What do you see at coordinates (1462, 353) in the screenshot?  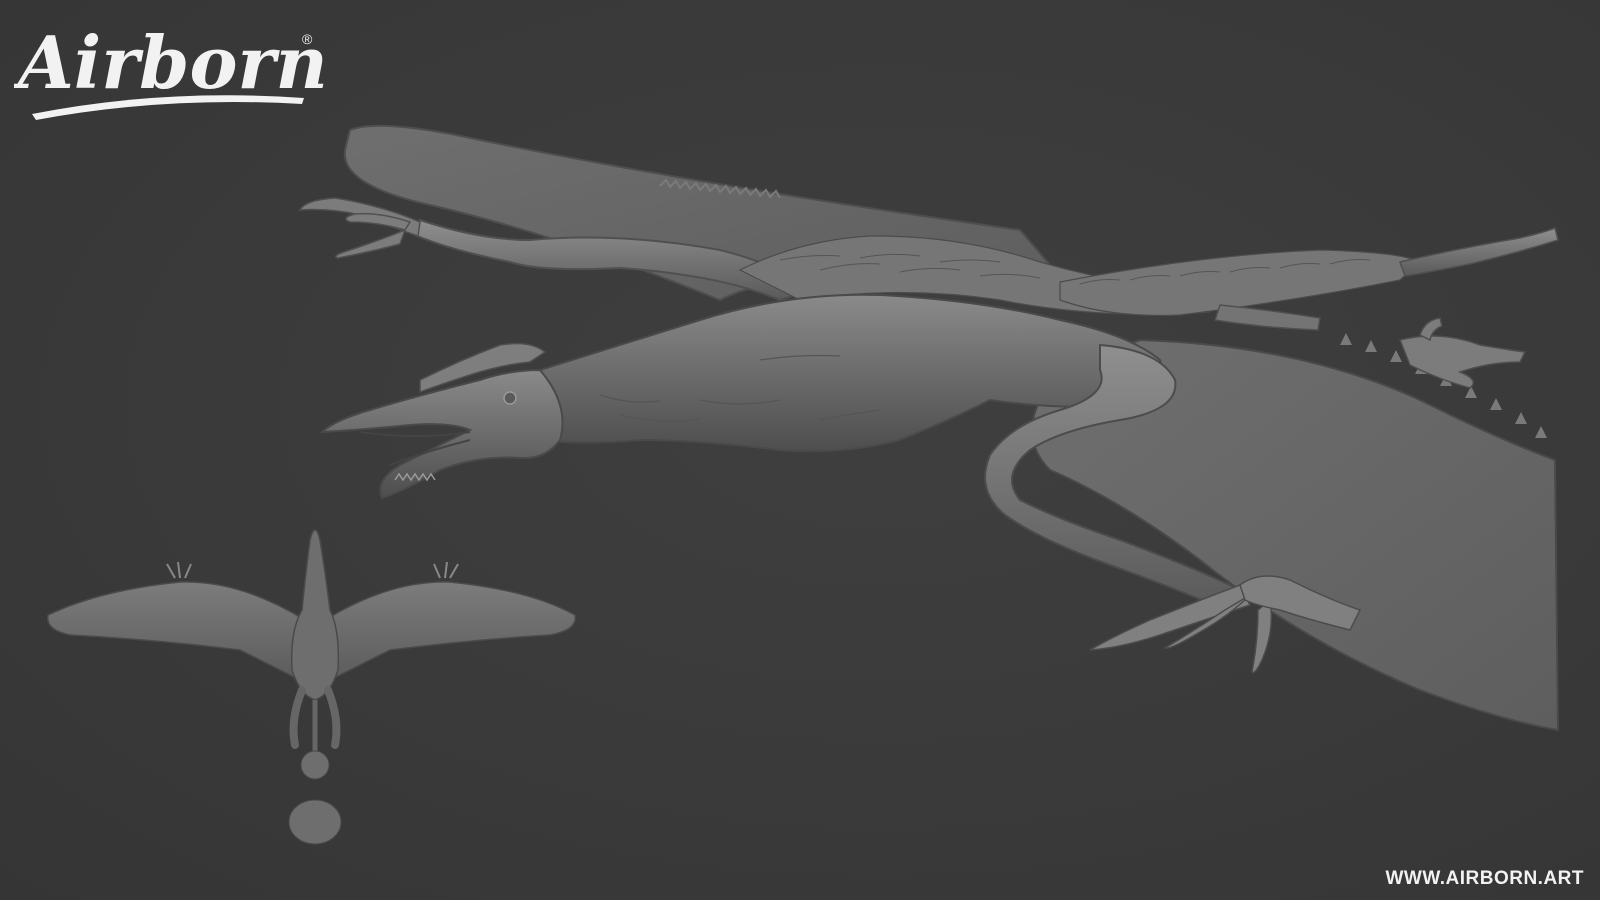 I see `near-foot-upper` at bounding box center [1462, 353].